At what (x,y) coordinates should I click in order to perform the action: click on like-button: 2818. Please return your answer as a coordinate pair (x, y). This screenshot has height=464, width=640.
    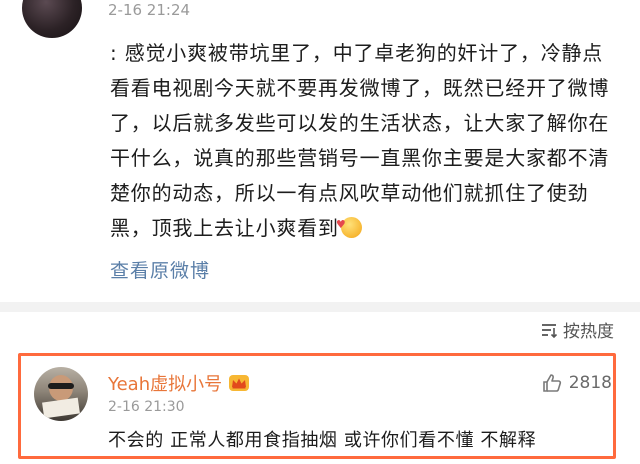
    Looking at the image, I should click on (576, 383).